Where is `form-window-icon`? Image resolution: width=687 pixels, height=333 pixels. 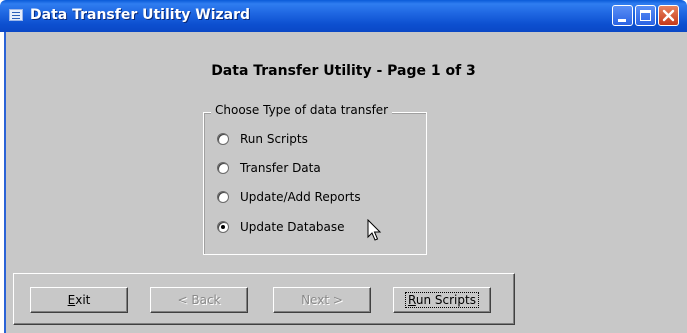
form-window-icon is located at coordinates (16, 15).